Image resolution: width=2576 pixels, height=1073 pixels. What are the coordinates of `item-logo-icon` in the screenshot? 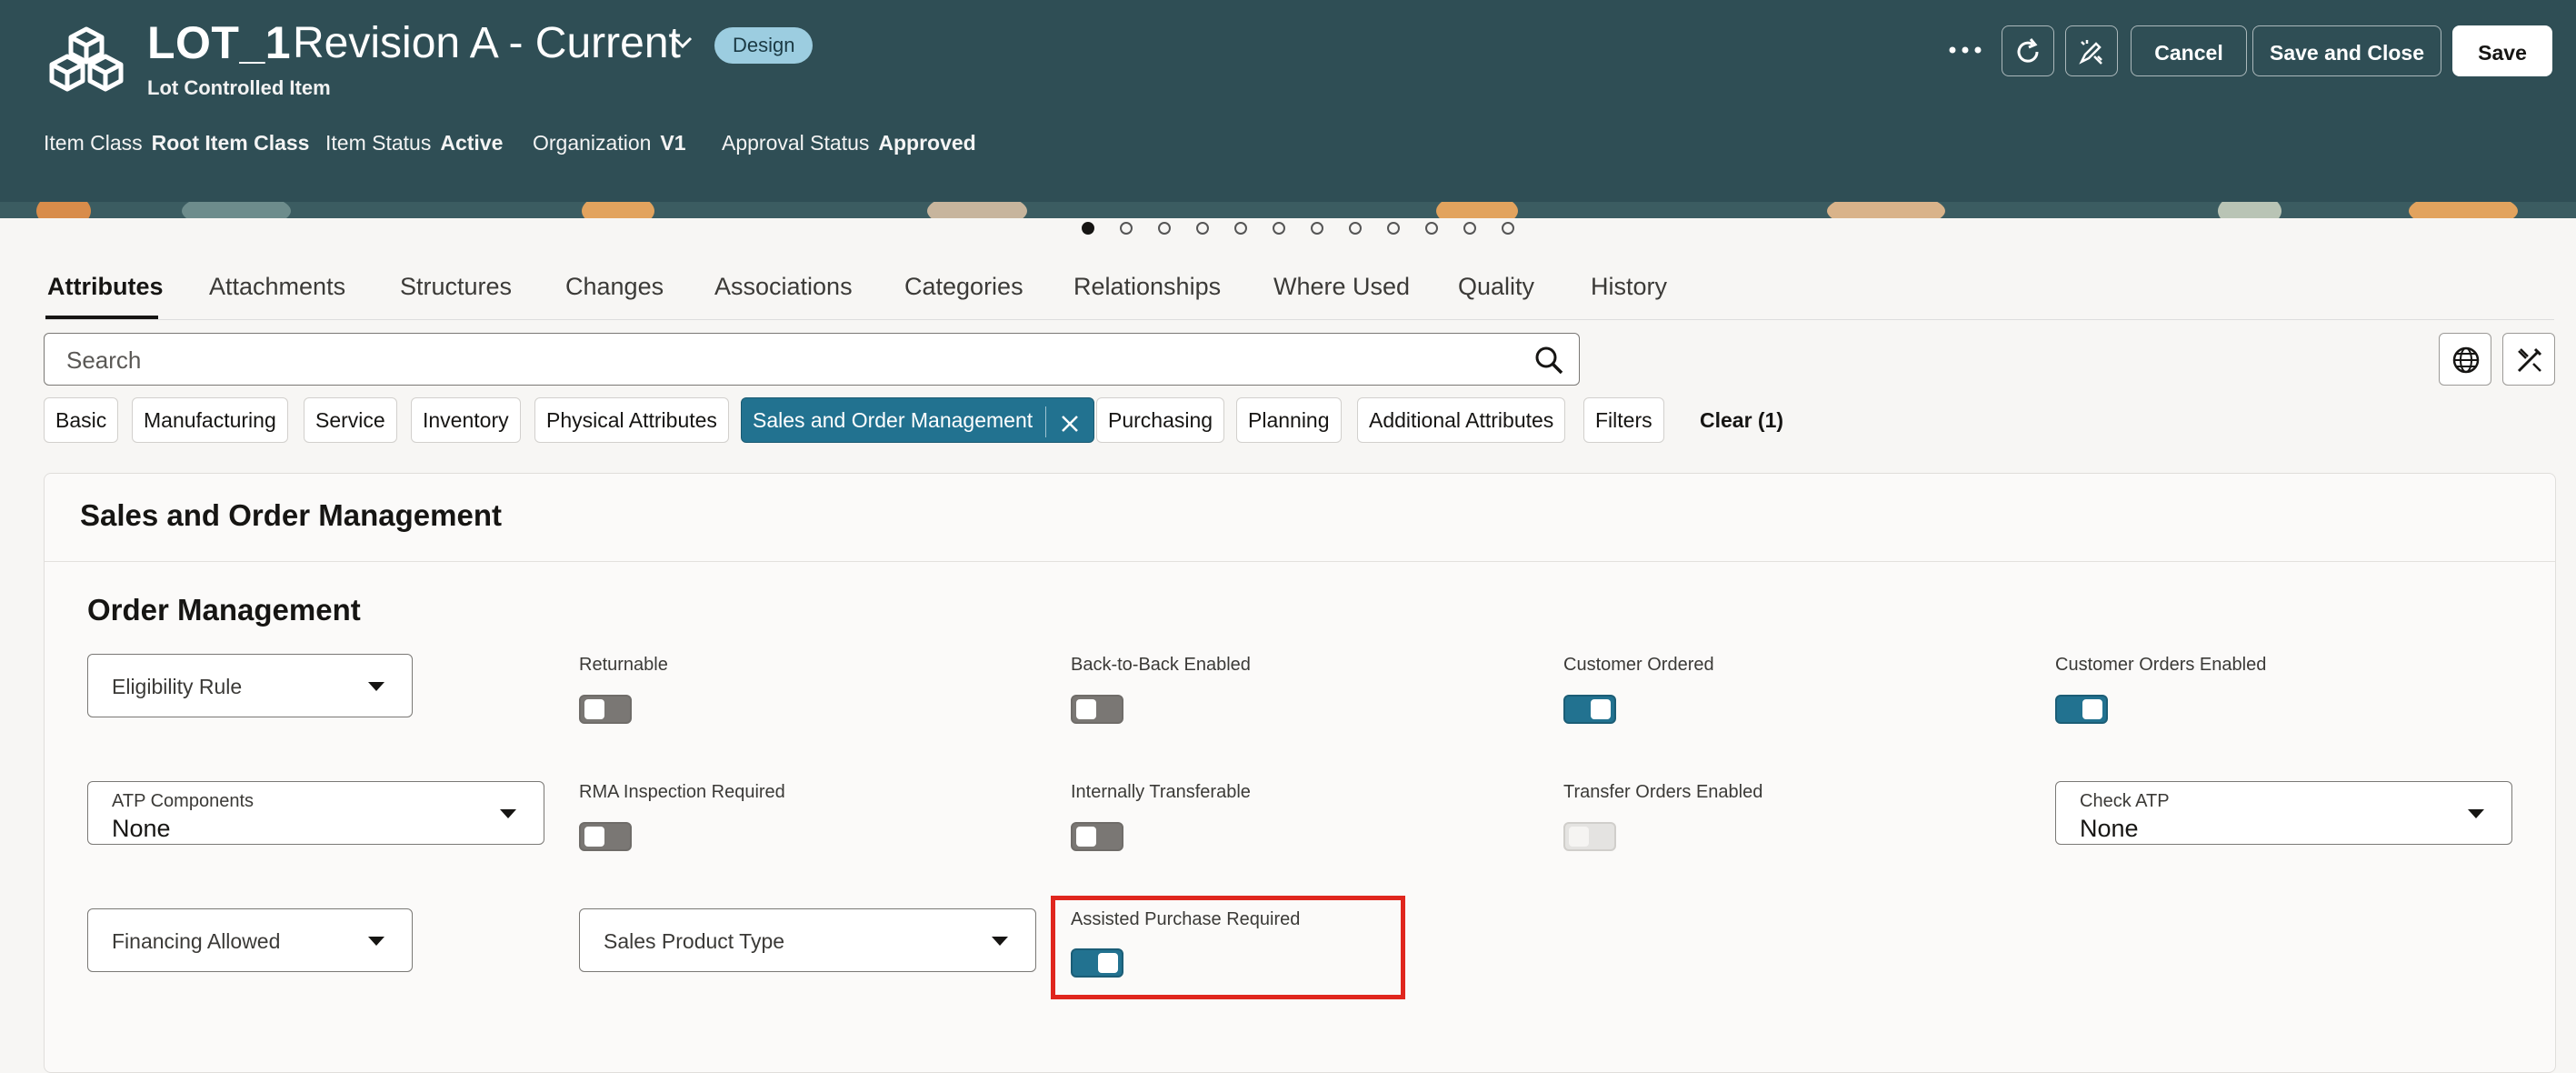 It's located at (86, 59).